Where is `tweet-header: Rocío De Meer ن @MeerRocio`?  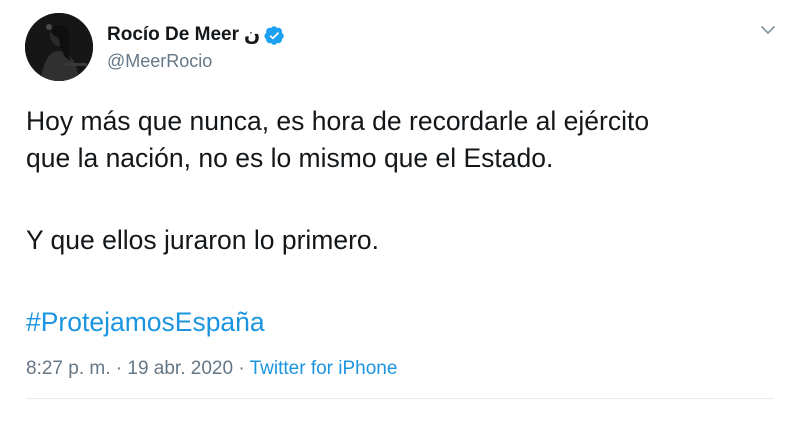
tweet-header: Rocío De Meer ن @MeerRocio is located at coordinates (155, 47).